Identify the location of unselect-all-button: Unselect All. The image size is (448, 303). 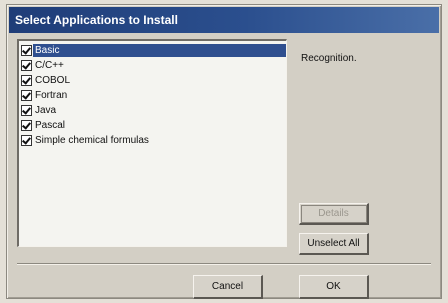
(334, 244).